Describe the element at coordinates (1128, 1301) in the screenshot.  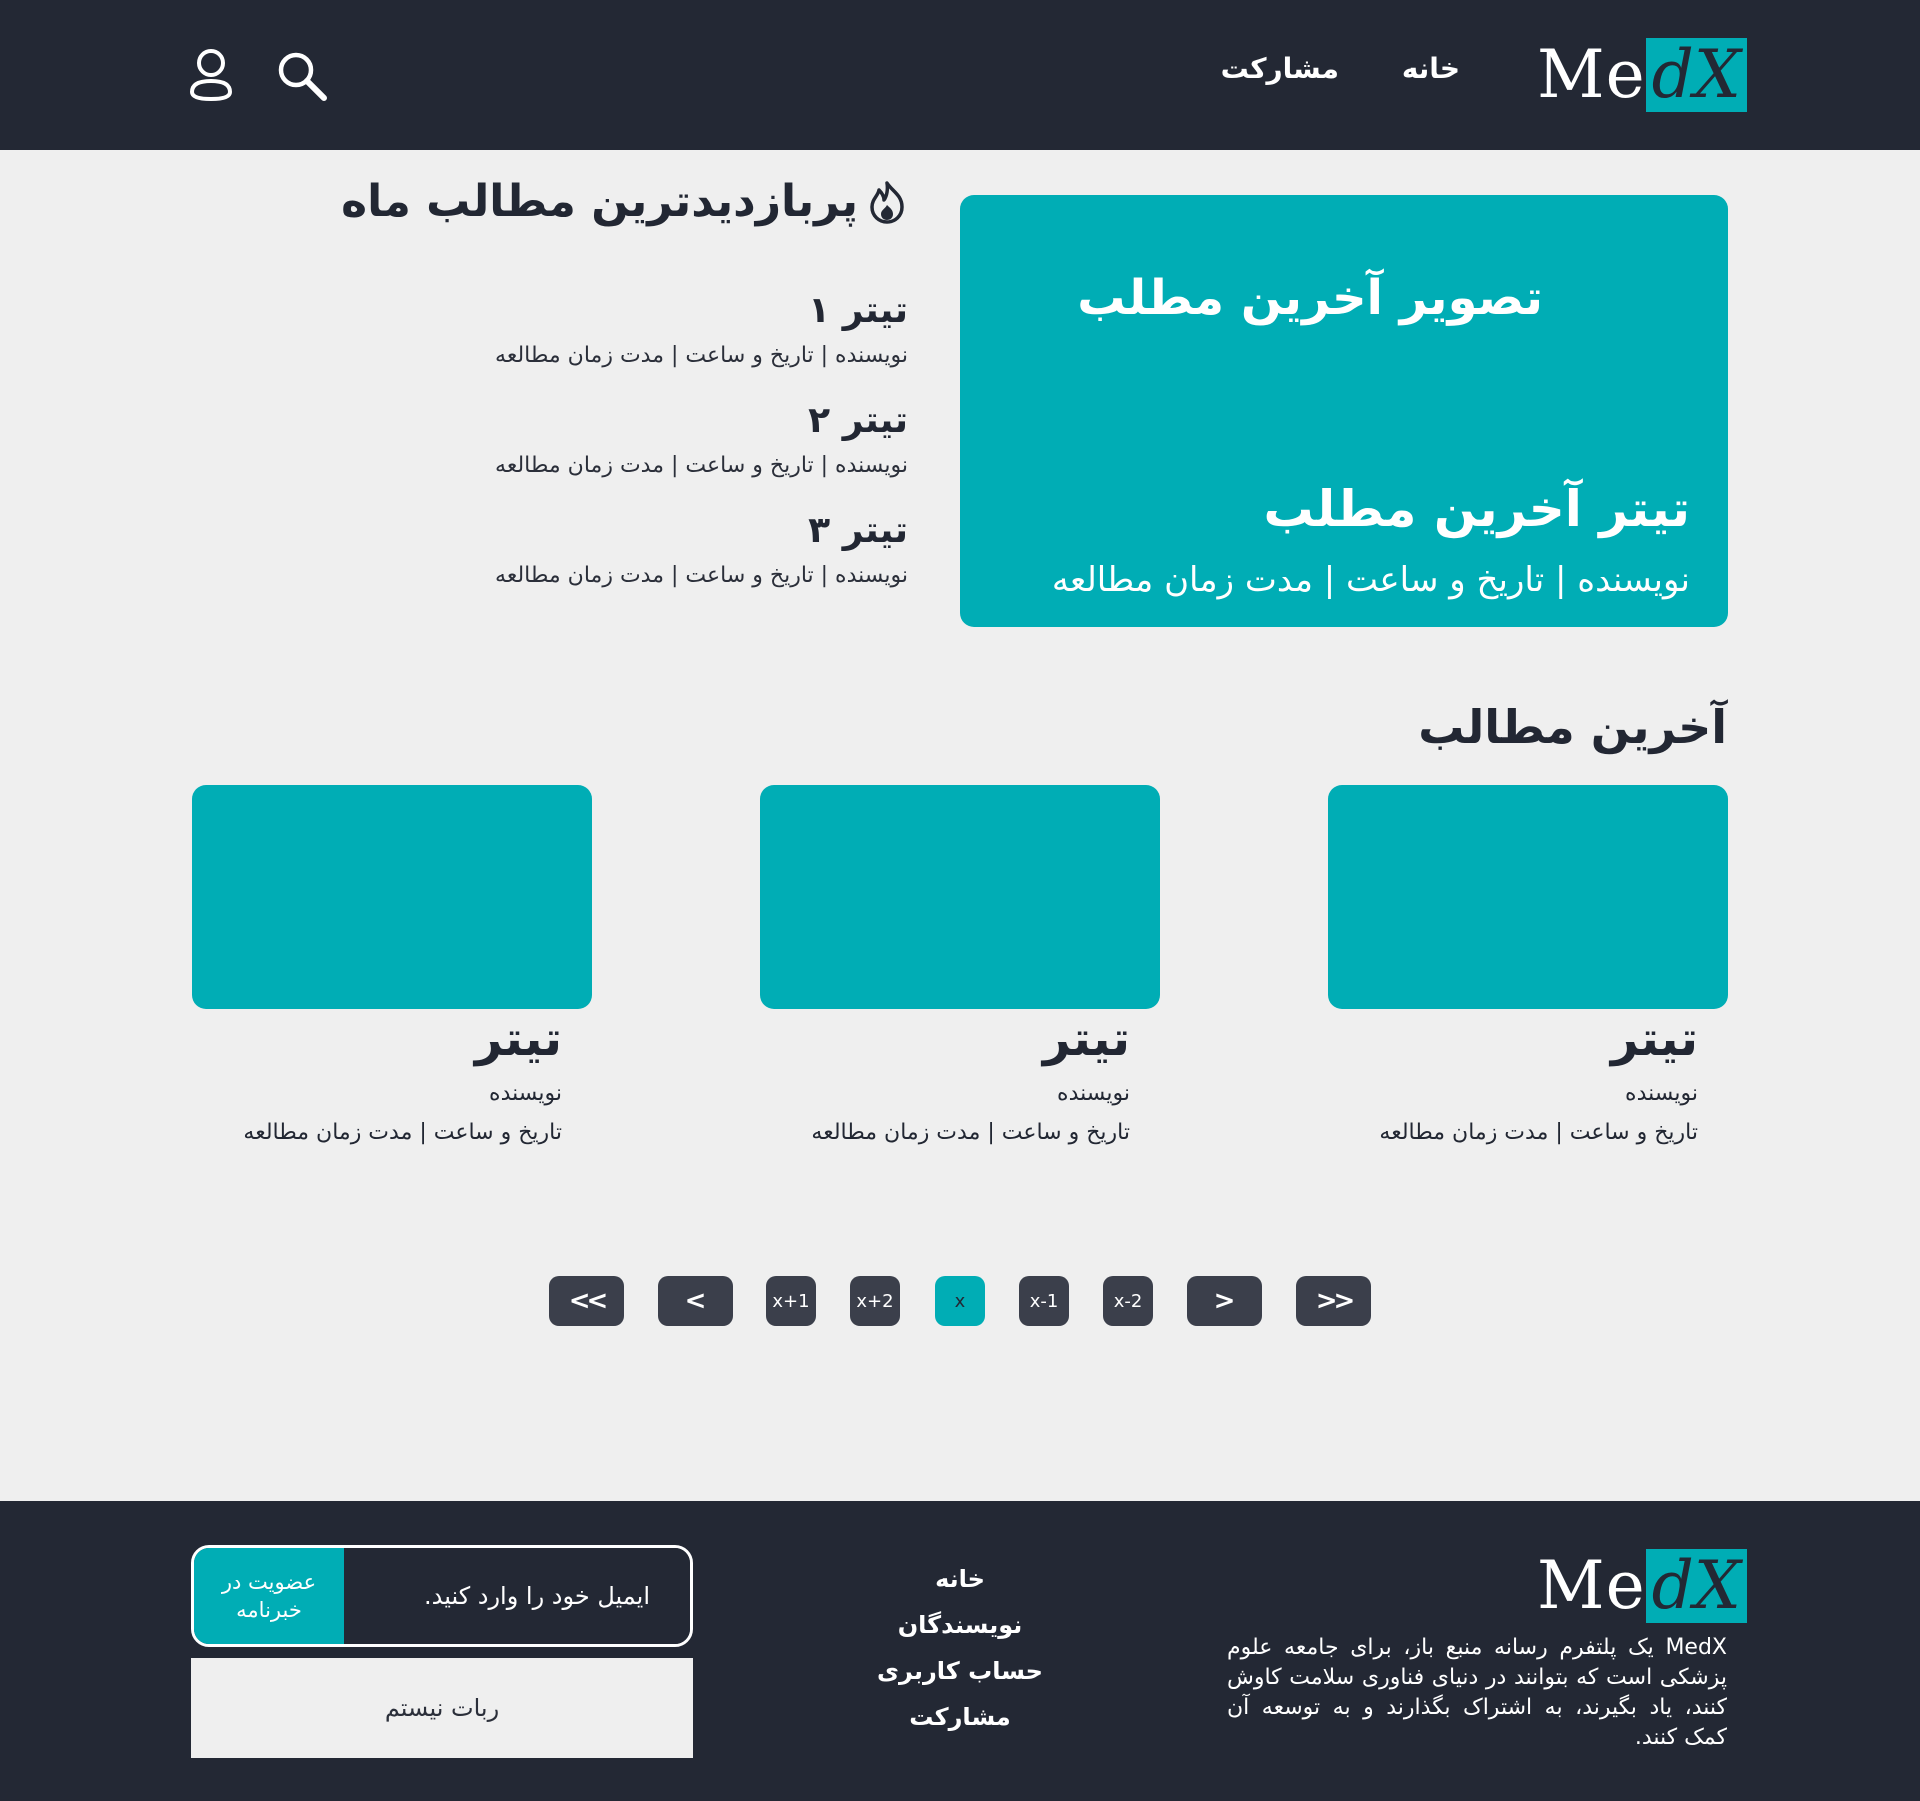
I see `pagination-page-button: x-2` at that location.